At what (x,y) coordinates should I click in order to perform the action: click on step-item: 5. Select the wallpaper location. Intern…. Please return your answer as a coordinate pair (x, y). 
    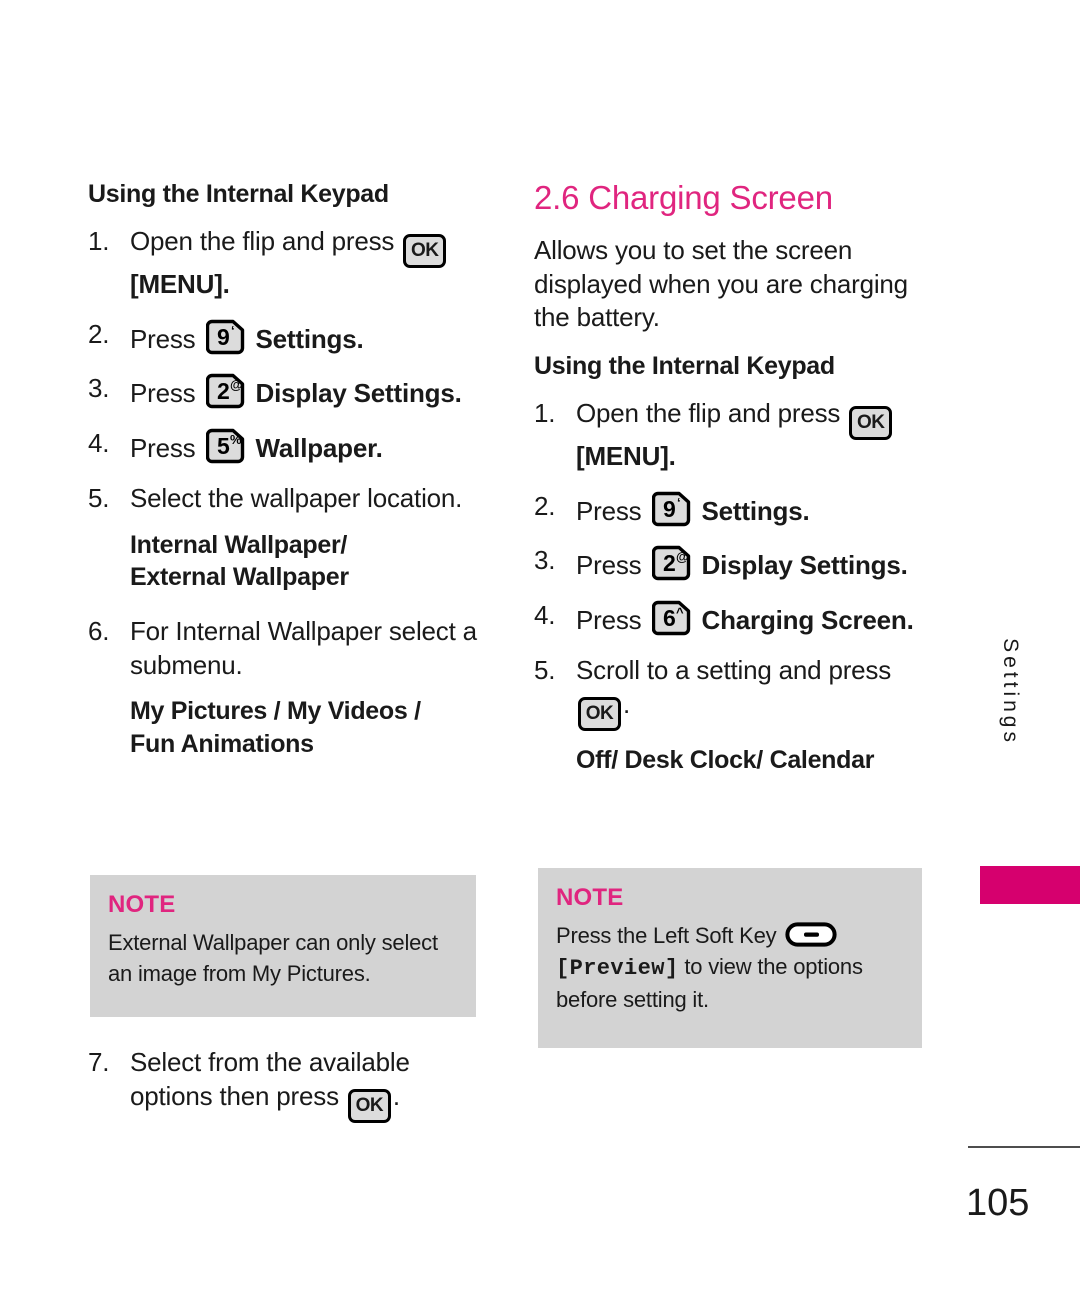
    Looking at the image, I should click on (285, 537).